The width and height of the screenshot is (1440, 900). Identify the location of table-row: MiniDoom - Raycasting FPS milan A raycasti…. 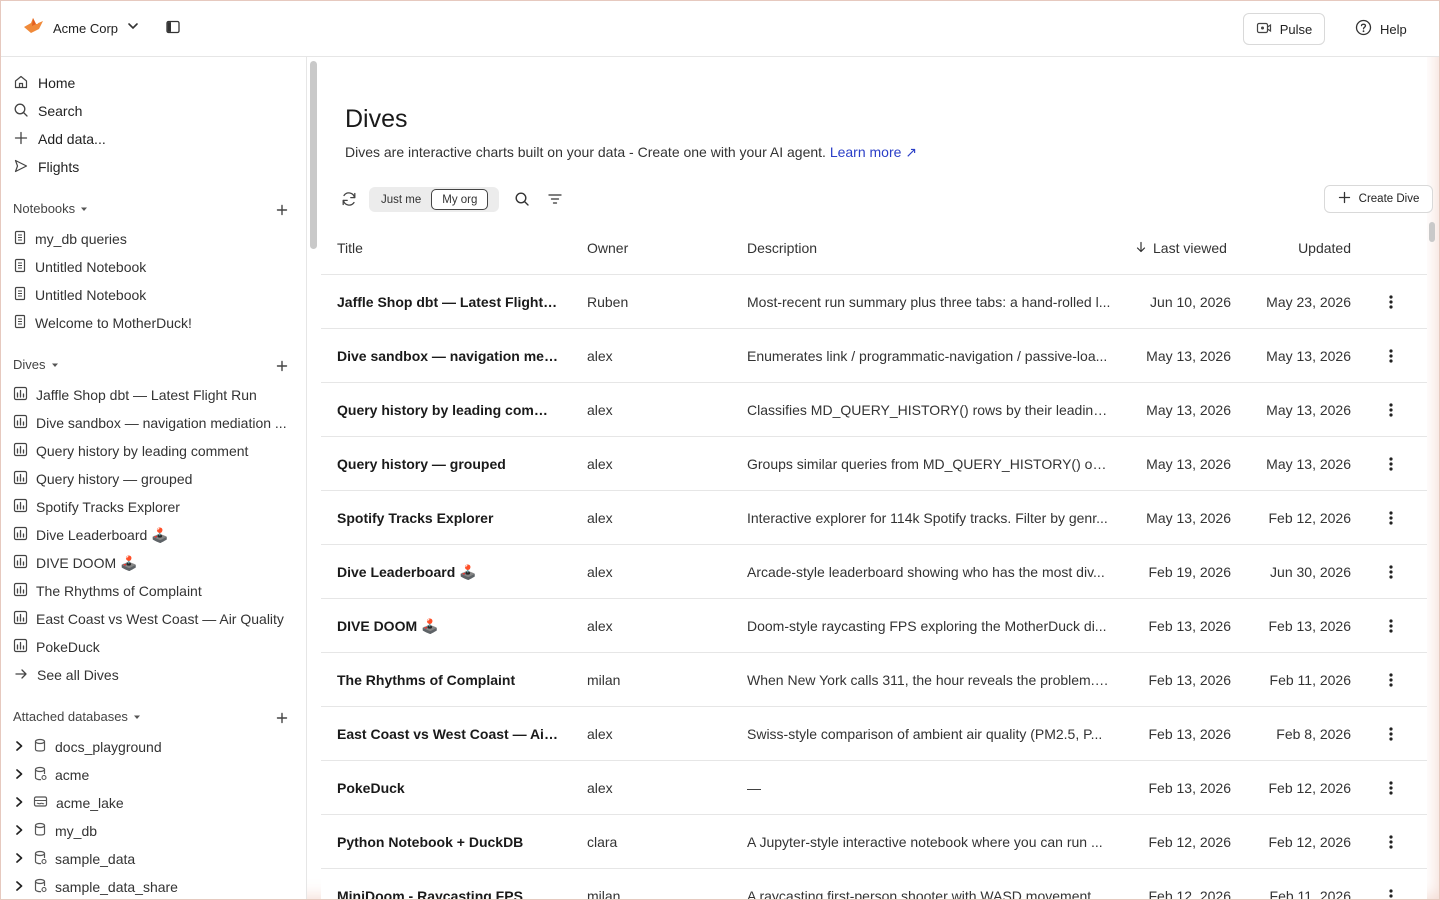
(874, 884).